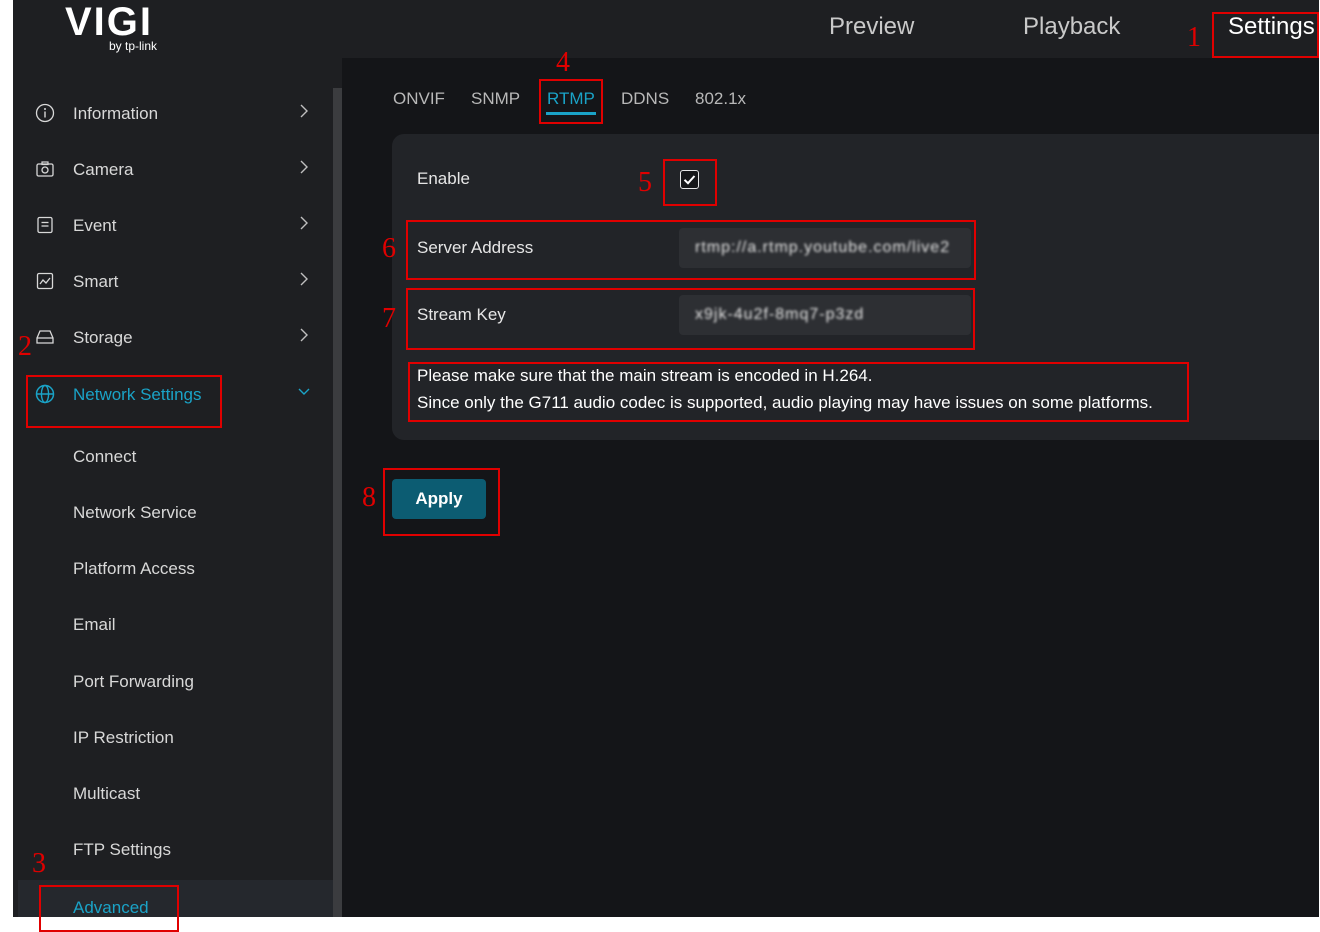 This screenshot has height=932, width=1320. Describe the element at coordinates (25, 346) in the screenshot. I see `annotation-number-2: 2` at that location.